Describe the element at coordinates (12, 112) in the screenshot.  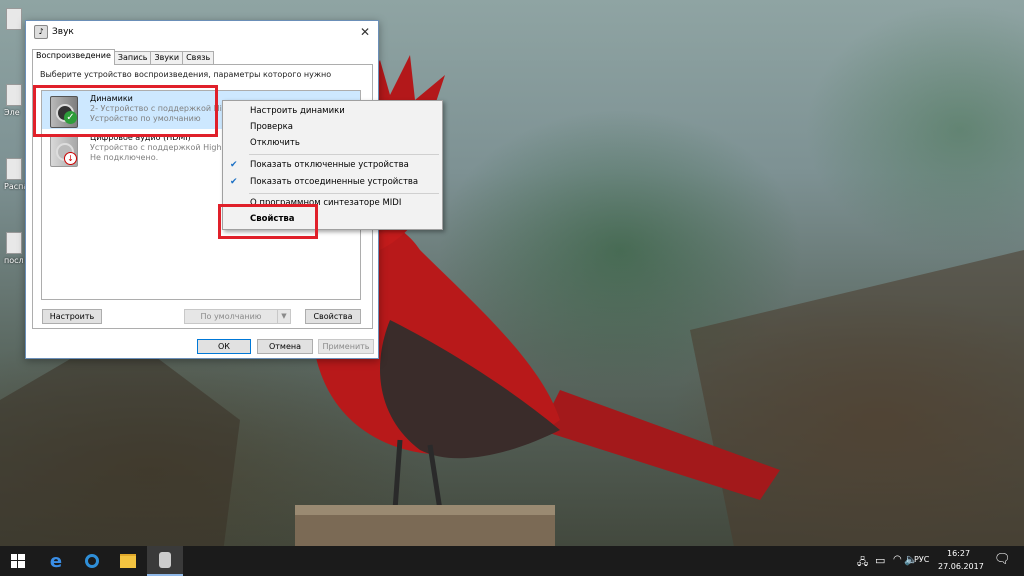
I see `desktop-icon-label: Эле` at that location.